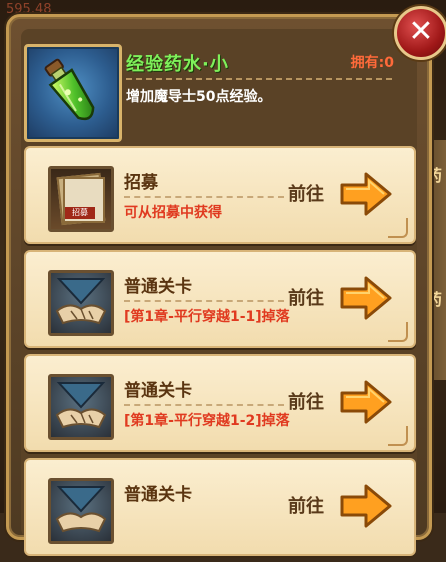 Image resolution: width=446 pixels, height=562 pixels. What do you see at coordinates (80, 213) in the screenshot?
I see `recruit-stamp: 招募` at bounding box center [80, 213].